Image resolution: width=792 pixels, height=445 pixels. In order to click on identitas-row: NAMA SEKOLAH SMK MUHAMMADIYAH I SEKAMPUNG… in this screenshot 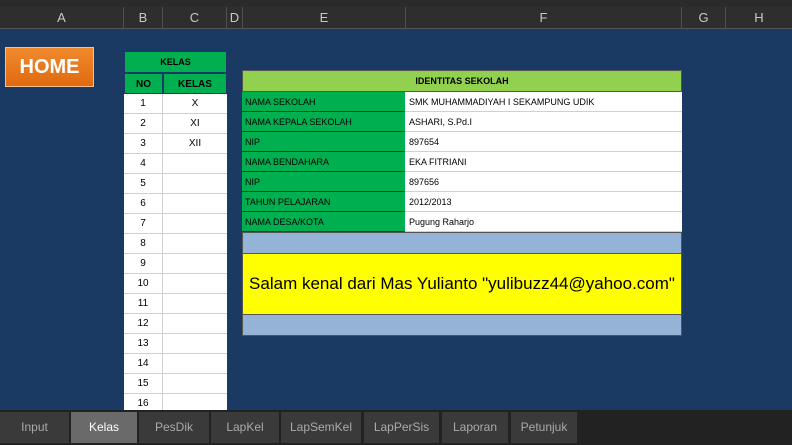, I will do `click(462, 102)`.